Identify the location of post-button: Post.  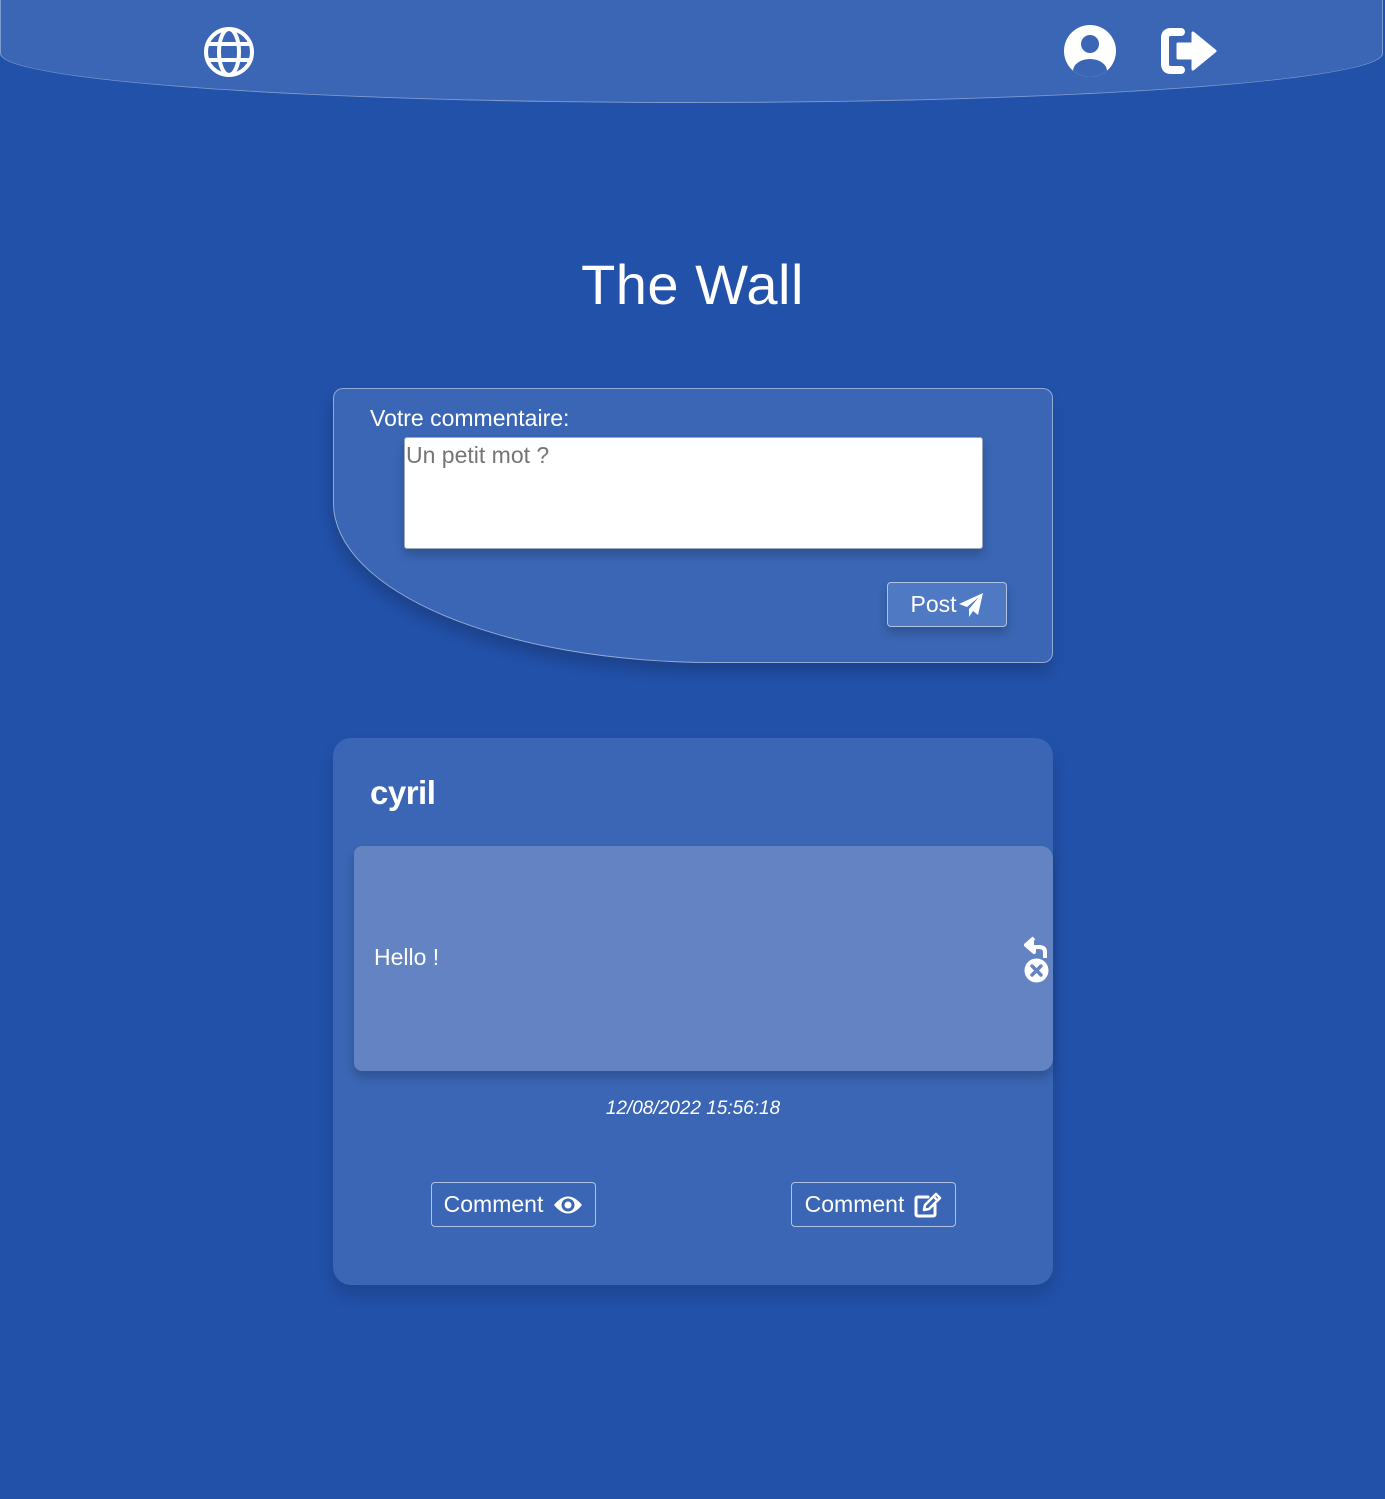
(947, 604).